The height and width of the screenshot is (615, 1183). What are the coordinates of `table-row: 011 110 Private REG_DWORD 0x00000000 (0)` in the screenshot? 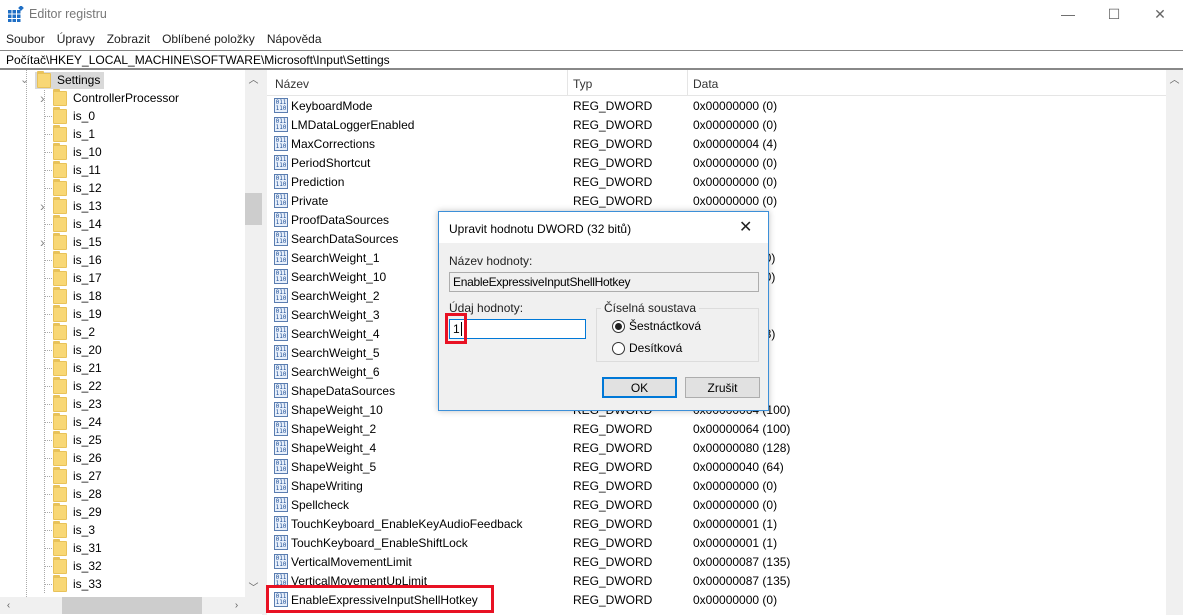 It's located at (716, 200).